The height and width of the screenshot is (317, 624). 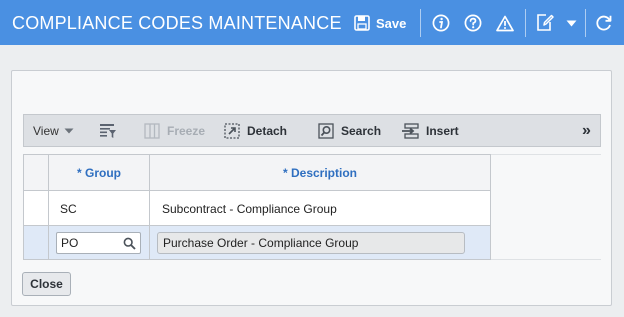 I want to click on more-tools-button: », so click(x=586, y=130).